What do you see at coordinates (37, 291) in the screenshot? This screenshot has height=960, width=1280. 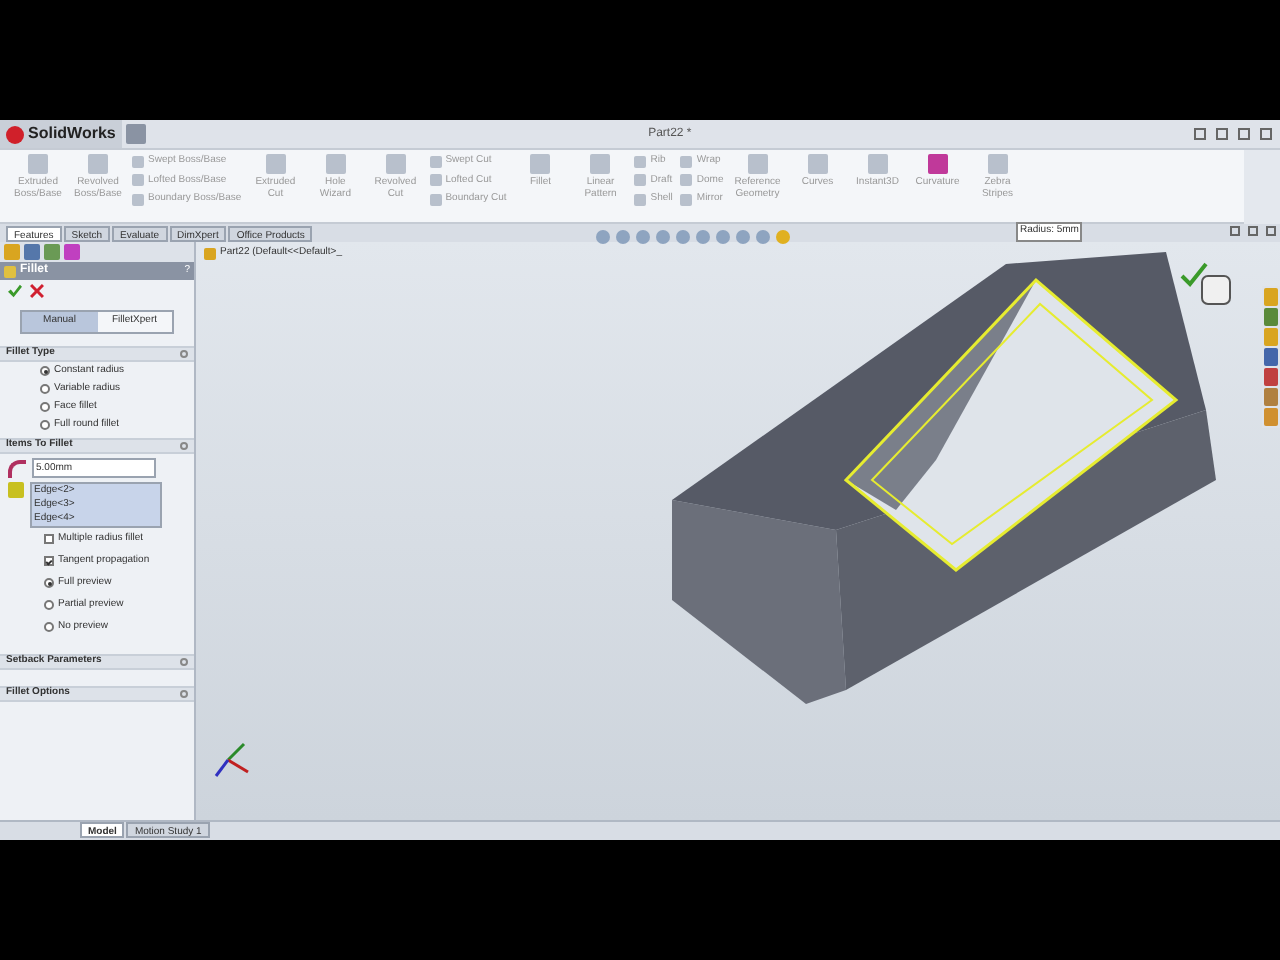 I see `cancel-icon` at bounding box center [37, 291].